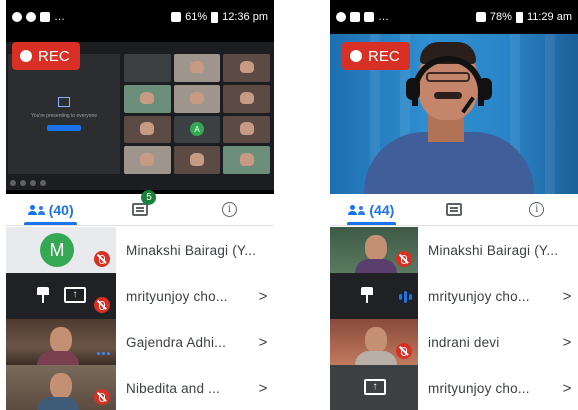 The height and width of the screenshot is (410, 578). Describe the element at coordinates (500, 17) in the screenshot. I see `battery-level: 78%` at that location.